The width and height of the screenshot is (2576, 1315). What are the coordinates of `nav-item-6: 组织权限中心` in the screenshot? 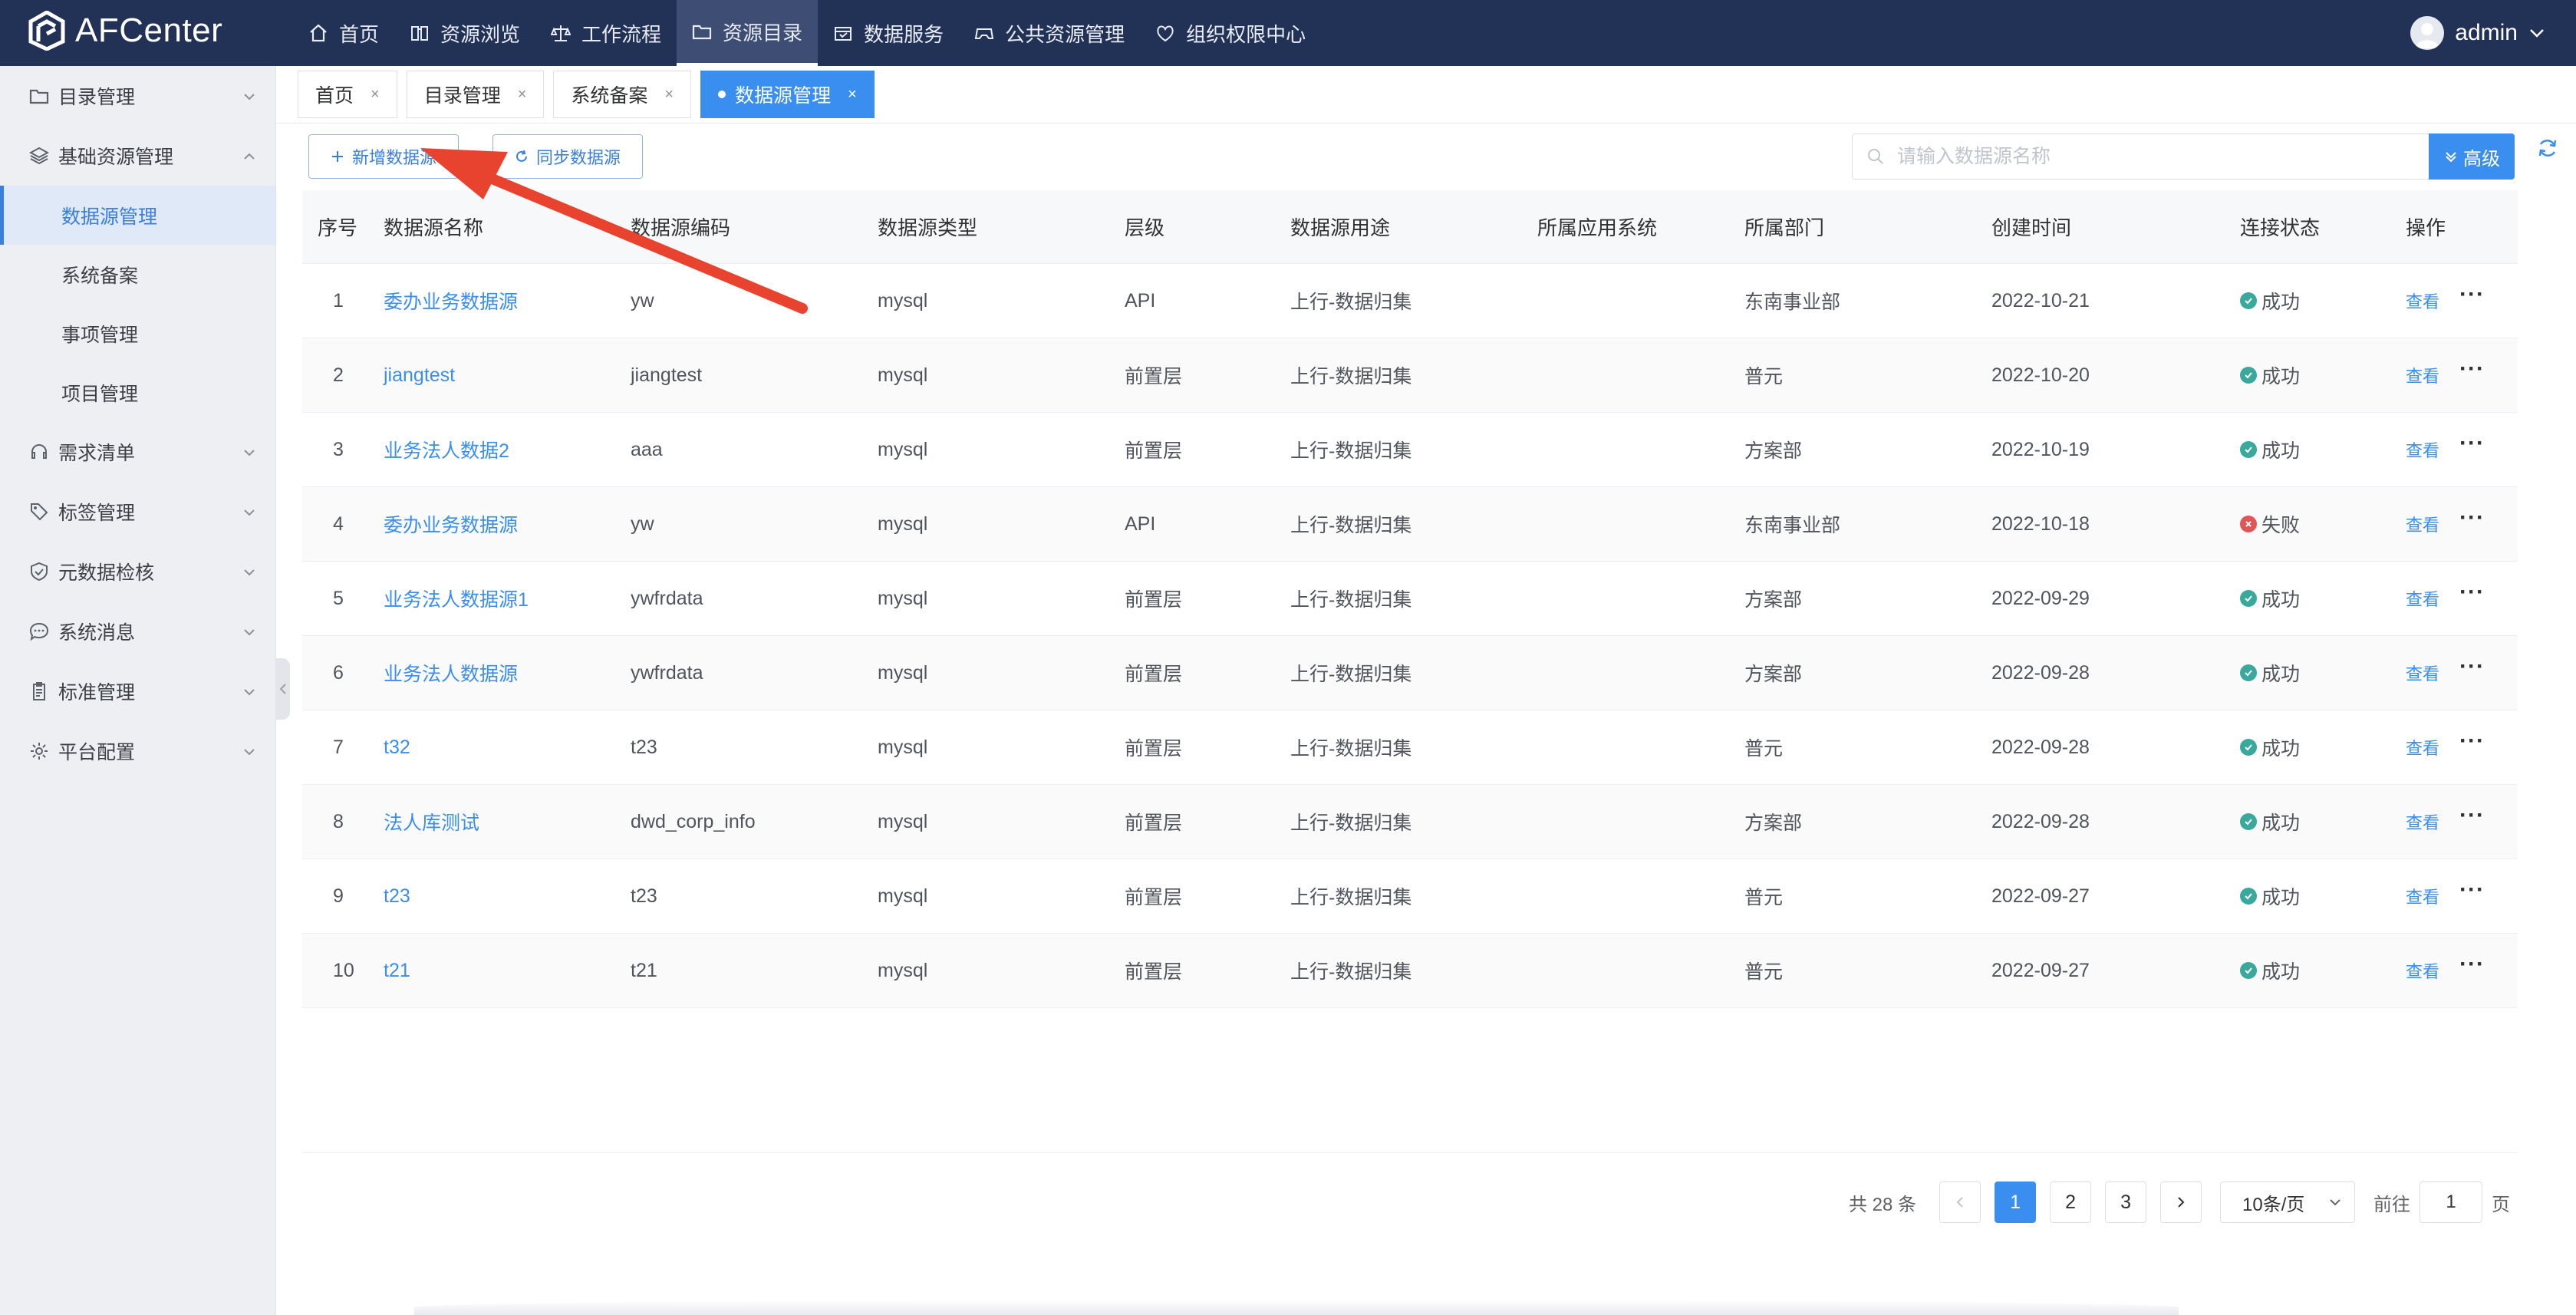 It's located at (1230, 33).